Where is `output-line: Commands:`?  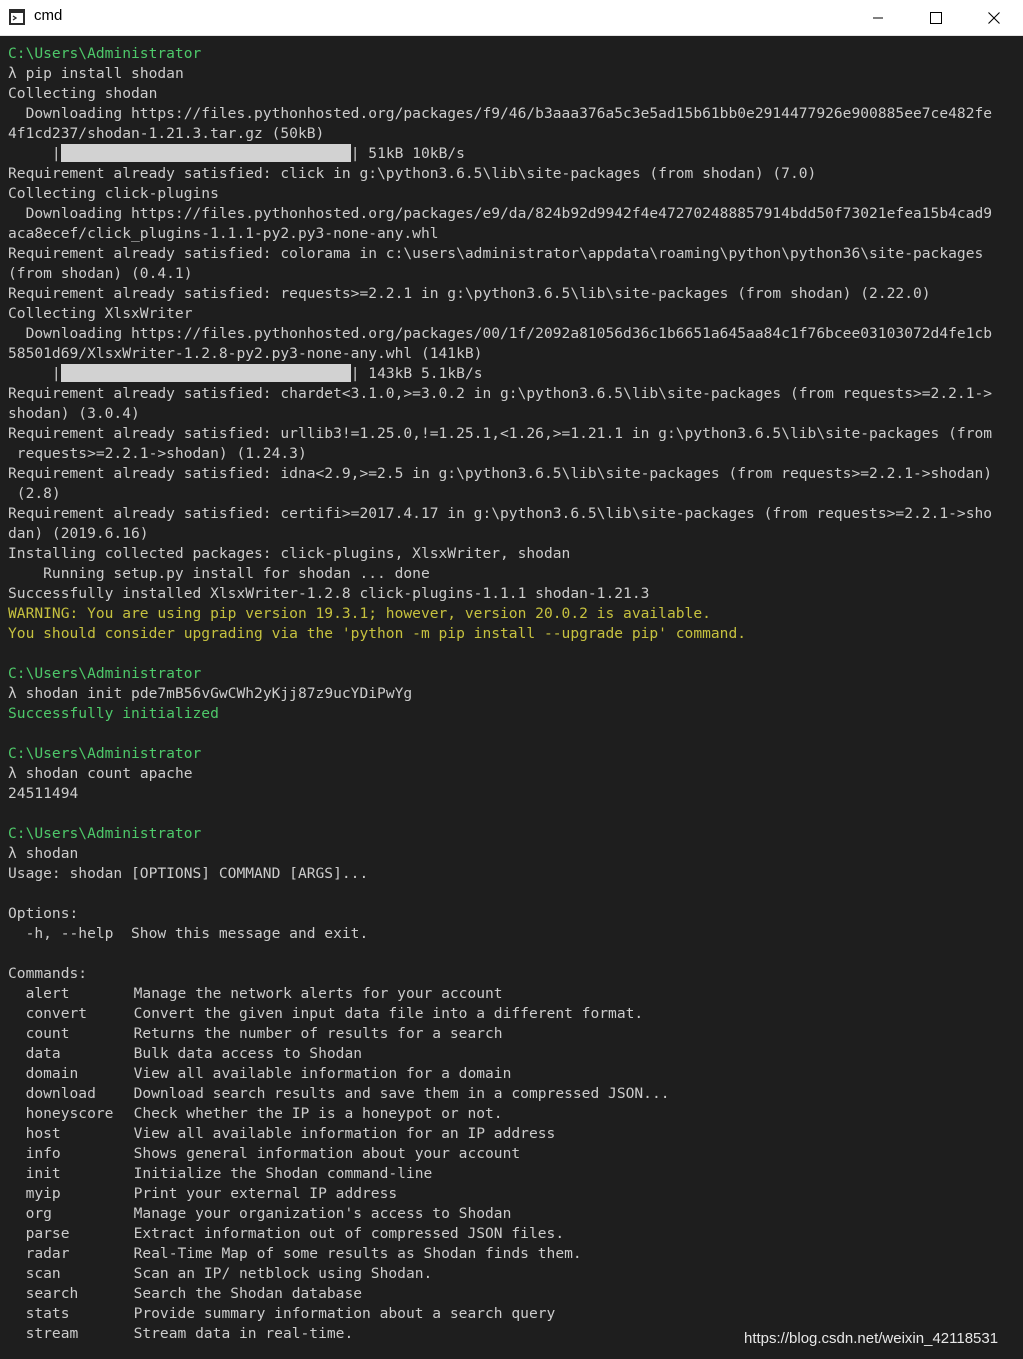
output-line: Commands: is located at coordinates (48, 973).